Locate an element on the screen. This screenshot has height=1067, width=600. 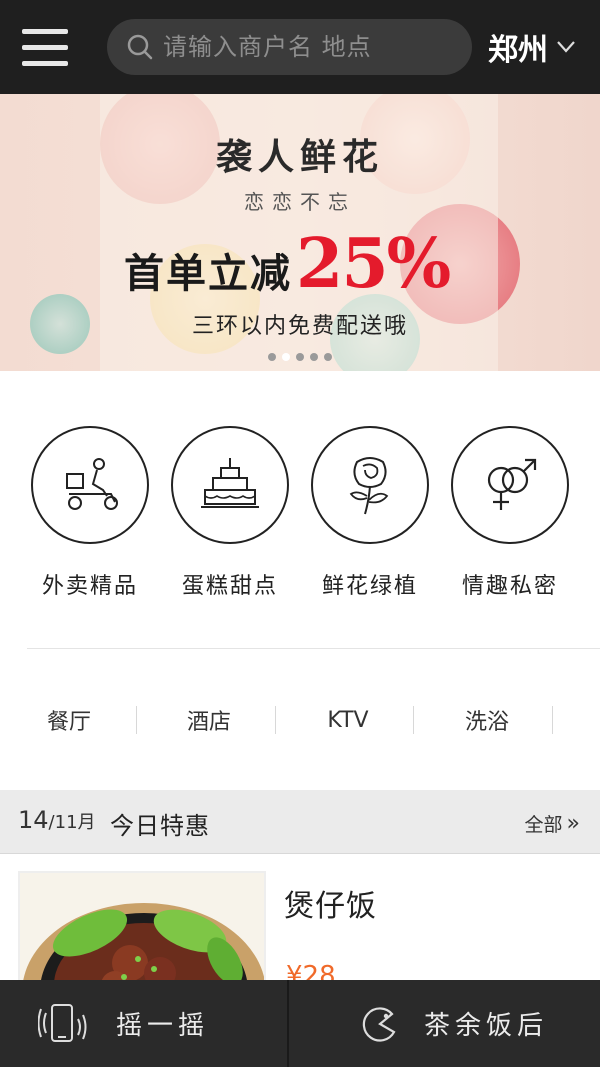
banner-title: 袭人鲜花 is located at coordinates (299, 157).